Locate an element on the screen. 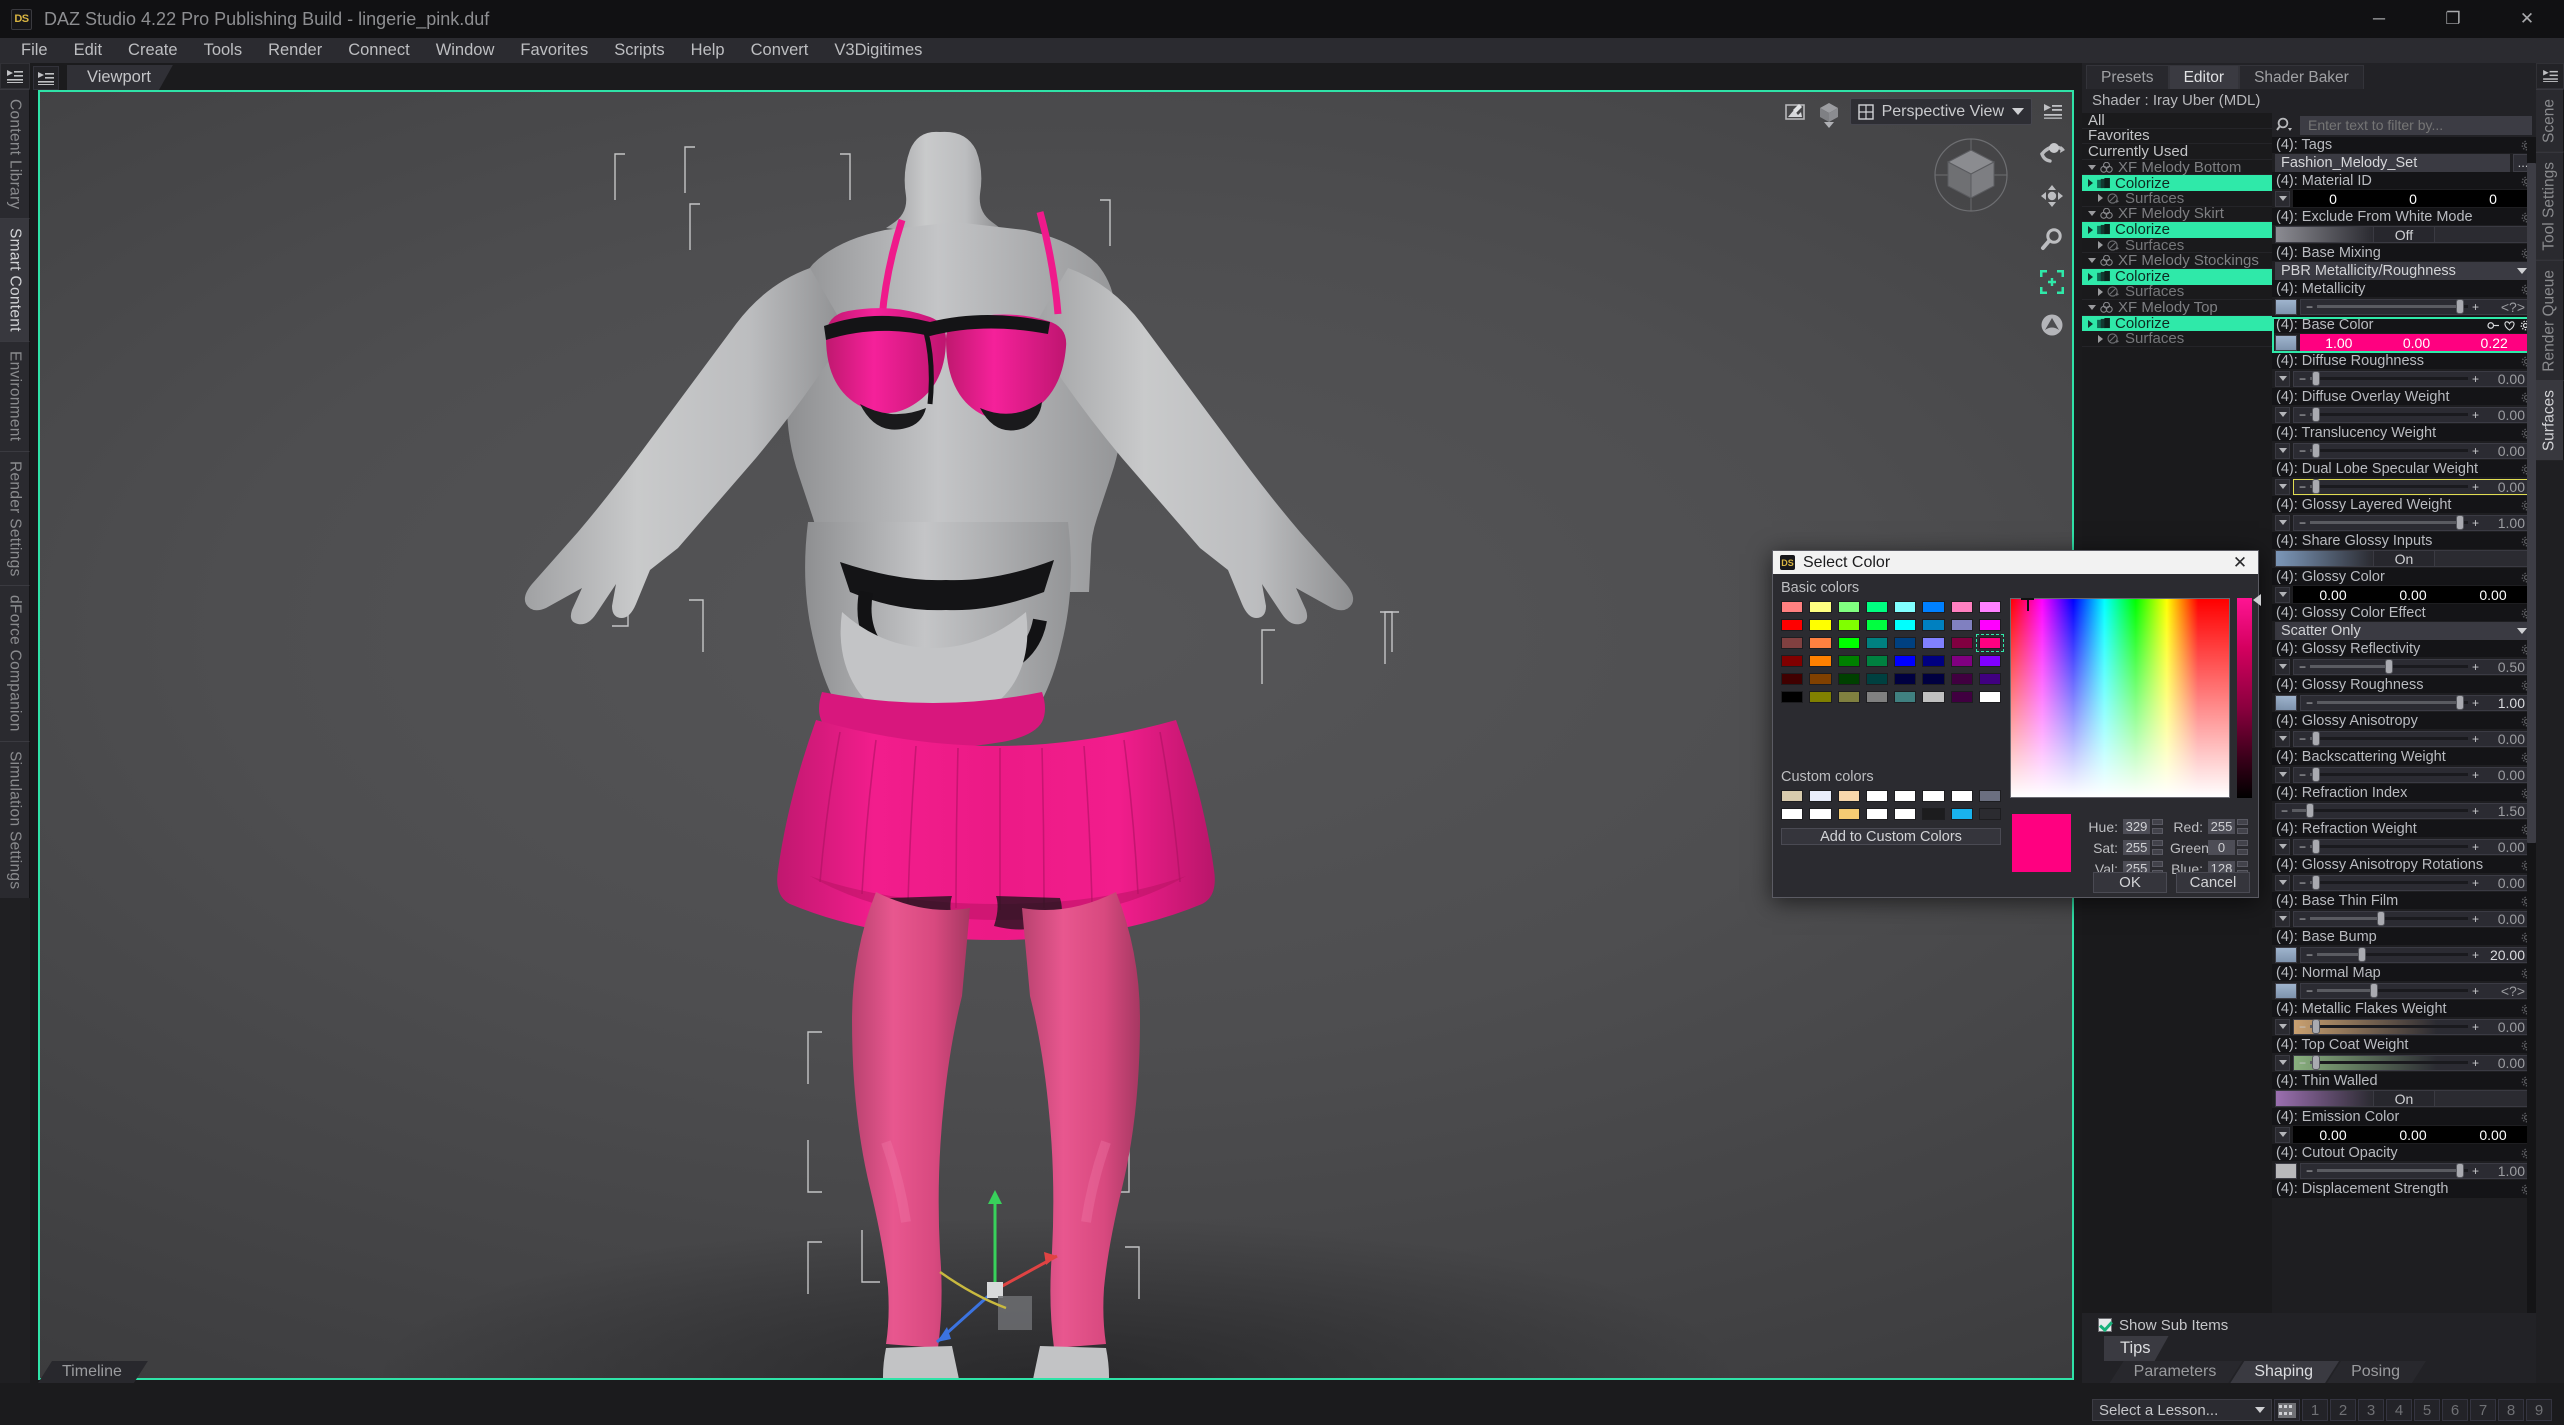 This screenshot has width=2564, height=1425. lesson-button-9: 9 is located at coordinates (2539, 1410).